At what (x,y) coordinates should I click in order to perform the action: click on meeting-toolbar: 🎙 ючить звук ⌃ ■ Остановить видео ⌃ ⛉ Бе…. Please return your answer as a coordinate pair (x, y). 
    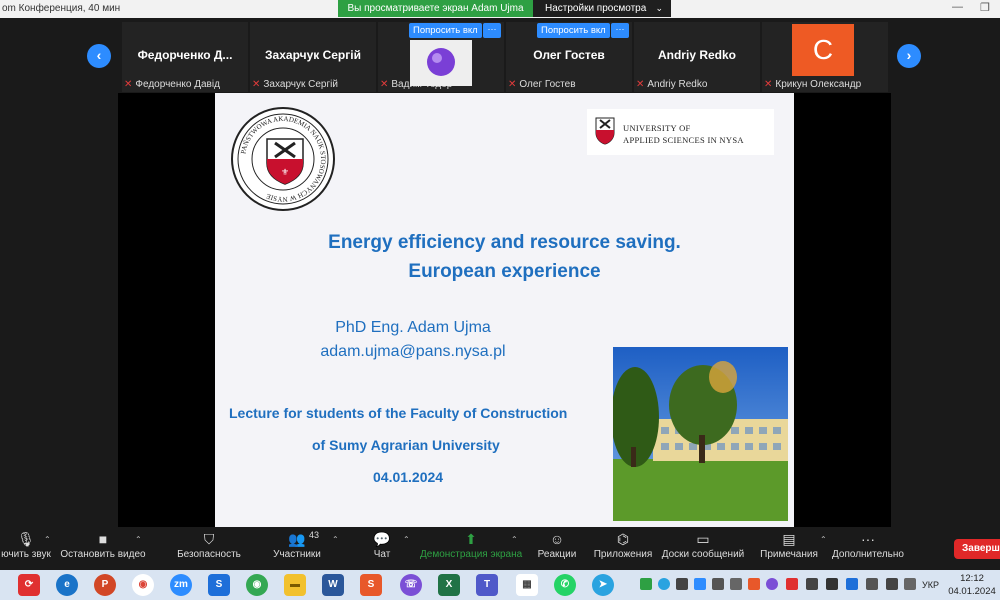
    Looking at the image, I should click on (500, 548).